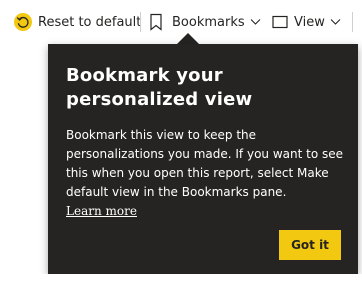 The height and width of the screenshot is (282, 362). What do you see at coordinates (208, 22) in the screenshot?
I see `bookmarks-label: Bookmarks` at bounding box center [208, 22].